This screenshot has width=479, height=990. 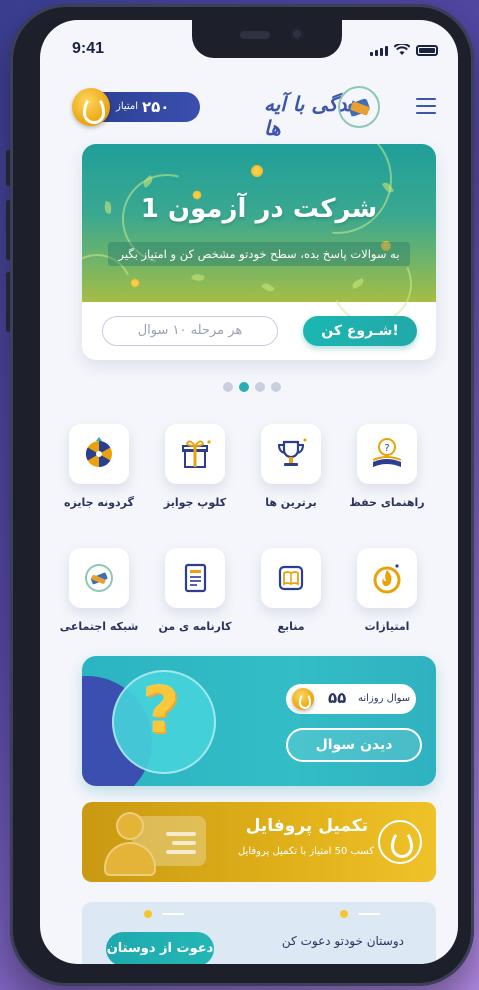 What do you see at coordinates (259, 721) in the screenshot?
I see `daily-question-card: ? ۵۵ سوال روزانه دیدن سوال` at bounding box center [259, 721].